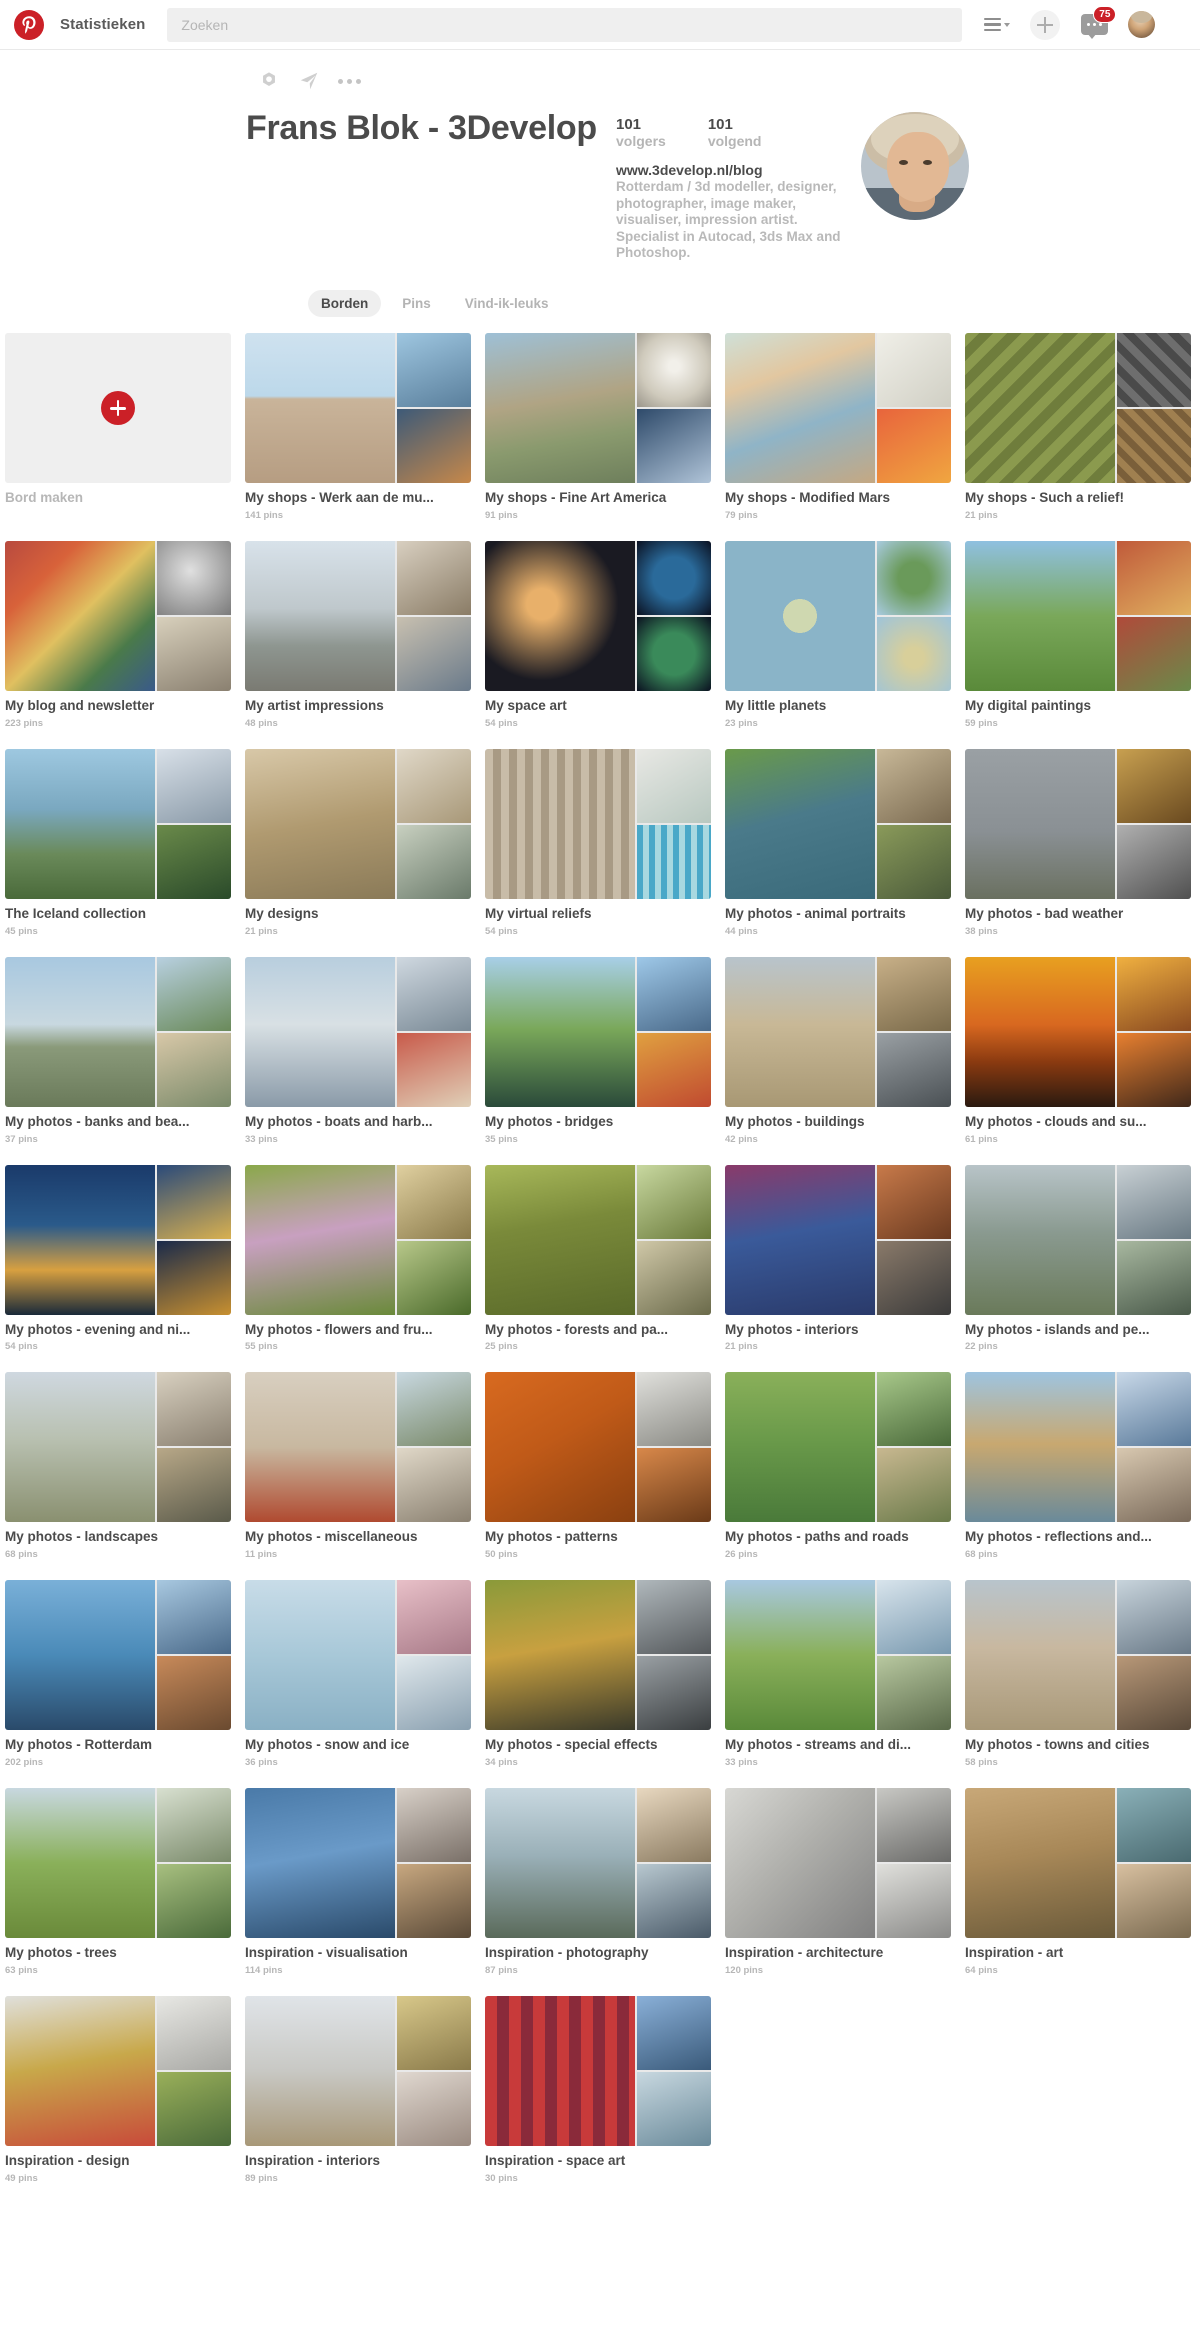 The image size is (1200, 2348). I want to click on board-card: My digital paintings 59 pins, so click(1078, 634).